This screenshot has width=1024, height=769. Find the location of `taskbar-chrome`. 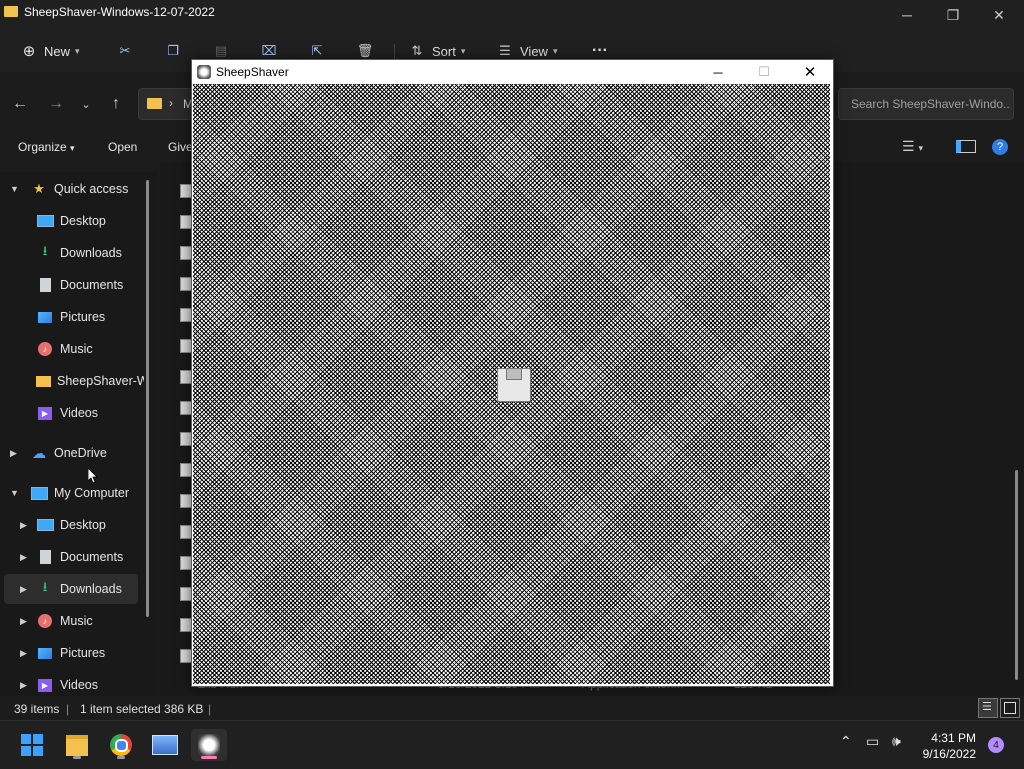

taskbar-chrome is located at coordinates (121, 745).